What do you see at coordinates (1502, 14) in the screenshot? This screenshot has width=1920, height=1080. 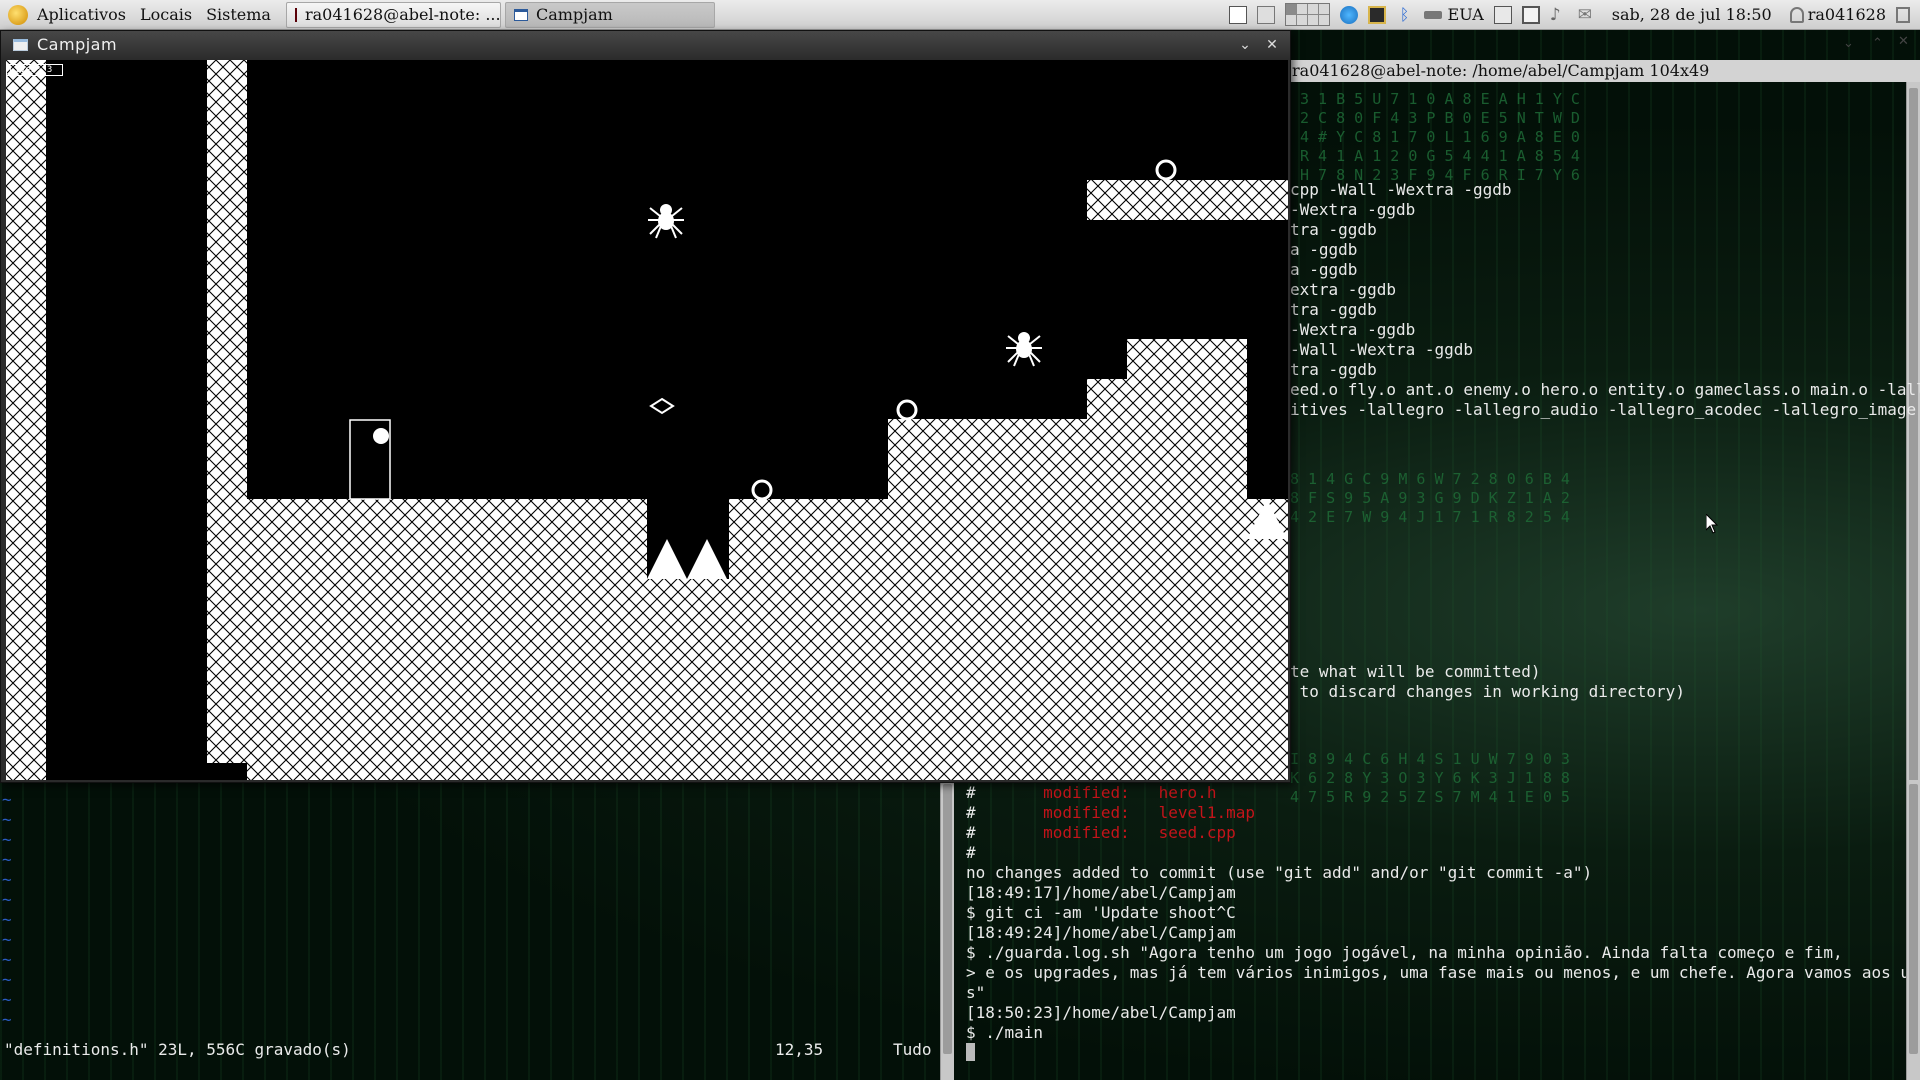 I see `clipboard-icon` at bounding box center [1502, 14].